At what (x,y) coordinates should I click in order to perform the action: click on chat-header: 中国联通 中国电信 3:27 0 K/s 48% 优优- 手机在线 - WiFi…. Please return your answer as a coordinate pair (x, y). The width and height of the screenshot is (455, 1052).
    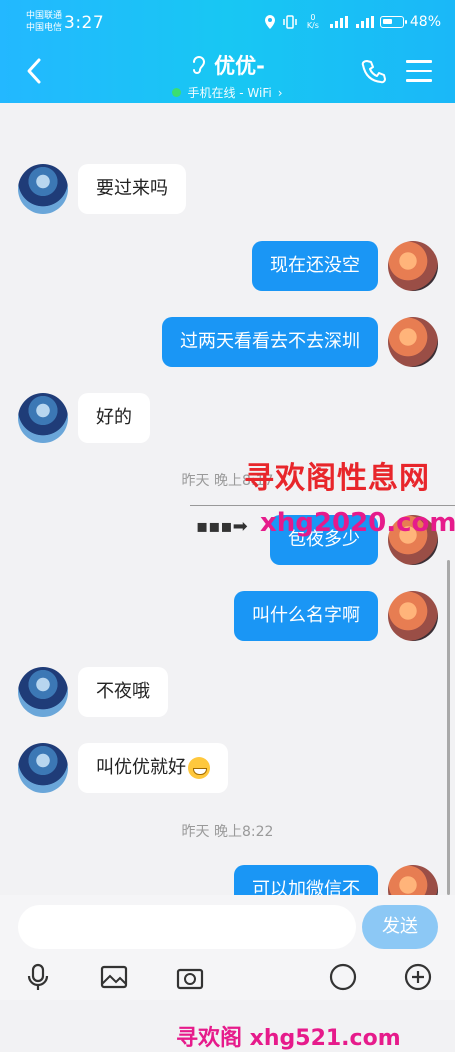
    Looking at the image, I should click on (227, 51).